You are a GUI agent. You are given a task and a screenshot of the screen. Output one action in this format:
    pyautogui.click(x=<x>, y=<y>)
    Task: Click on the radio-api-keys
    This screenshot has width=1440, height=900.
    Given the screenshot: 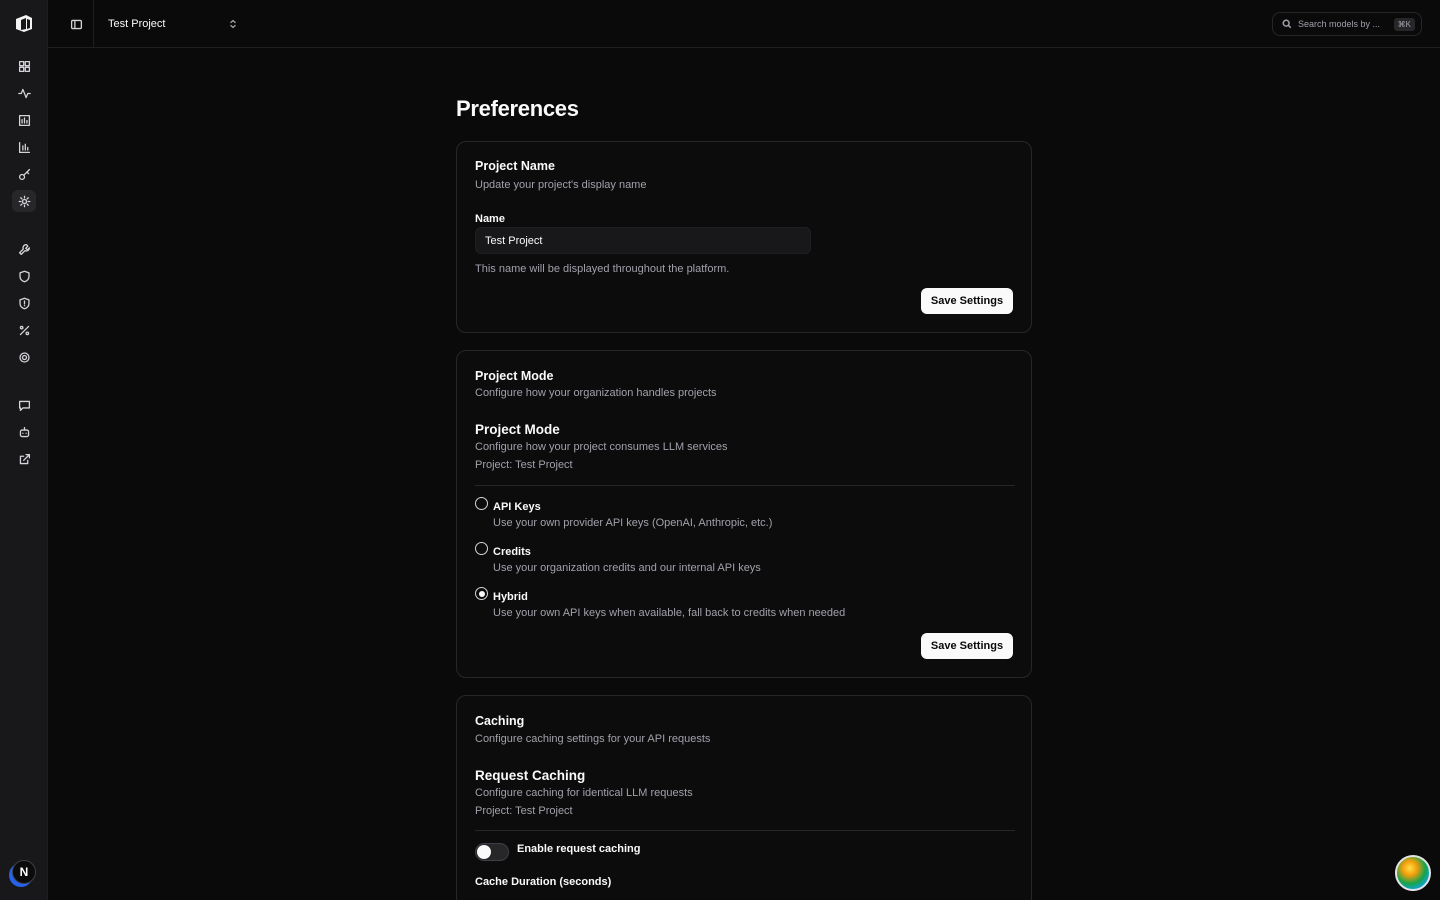 What is the action you would take?
    pyautogui.click(x=481, y=503)
    